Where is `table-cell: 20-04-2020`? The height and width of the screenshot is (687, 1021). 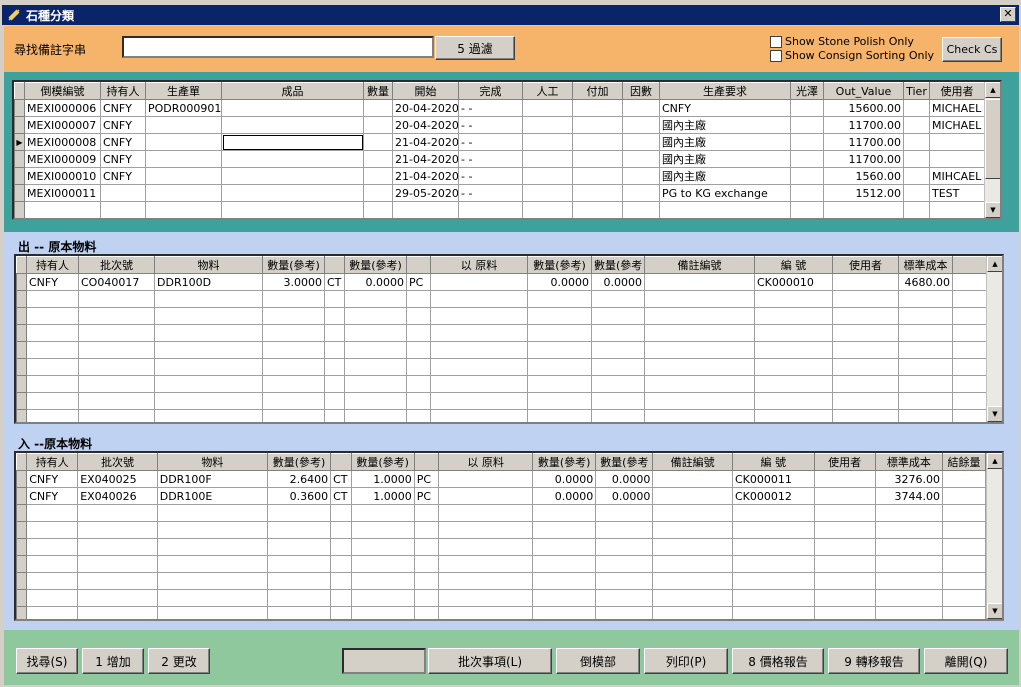 table-cell: 20-04-2020 is located at coordinates (425, 125).